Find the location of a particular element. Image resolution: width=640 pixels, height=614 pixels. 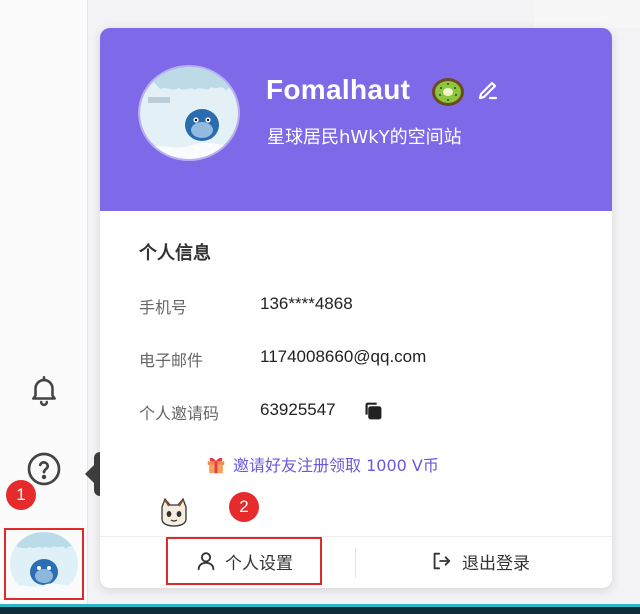

logout-button: 退出登录 is located at coordinates (480, 561).